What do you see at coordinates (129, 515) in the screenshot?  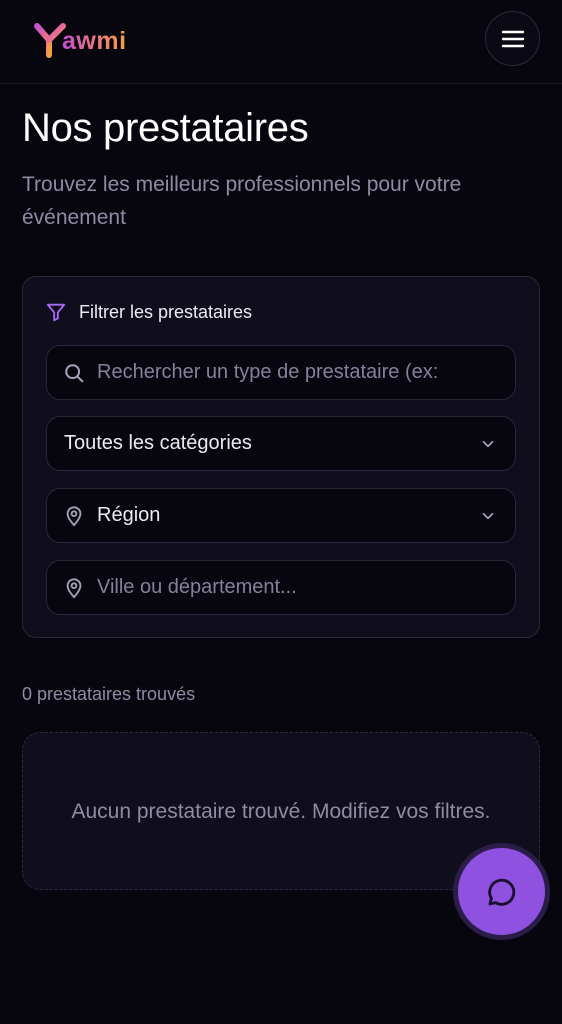 I see `region-selected-value: Région` at bounding box center [129, 515].